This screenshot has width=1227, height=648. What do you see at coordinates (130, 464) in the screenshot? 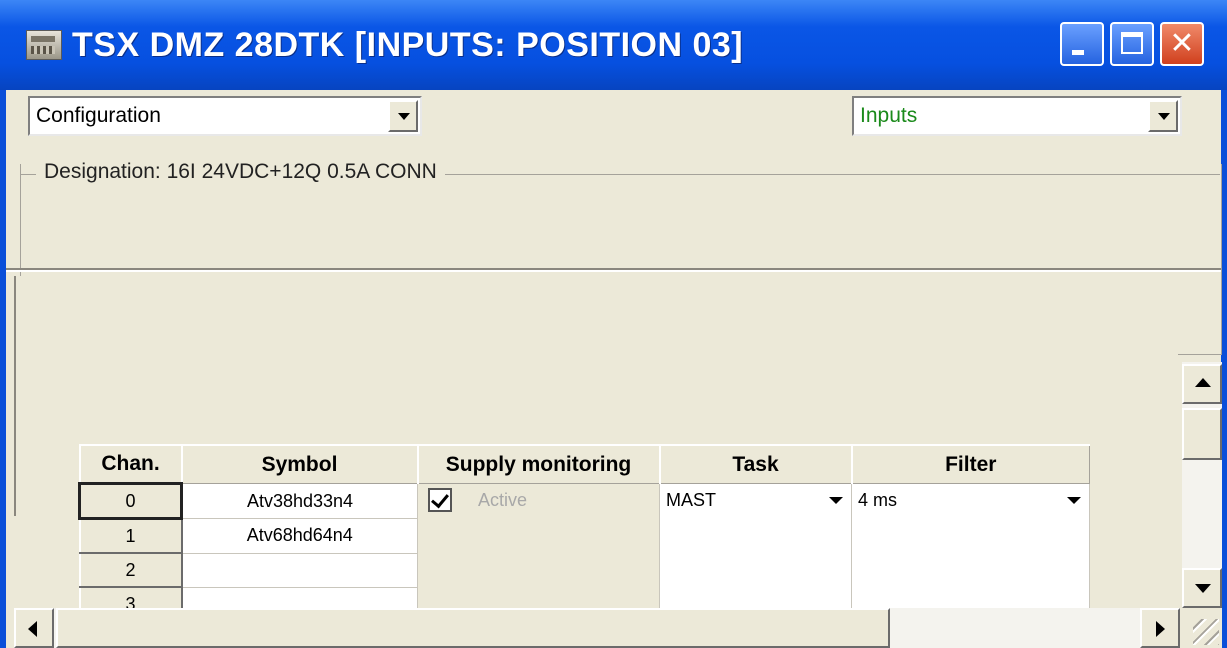
I see `column-header-chan: Chan.` at bounding box center [130, 464].